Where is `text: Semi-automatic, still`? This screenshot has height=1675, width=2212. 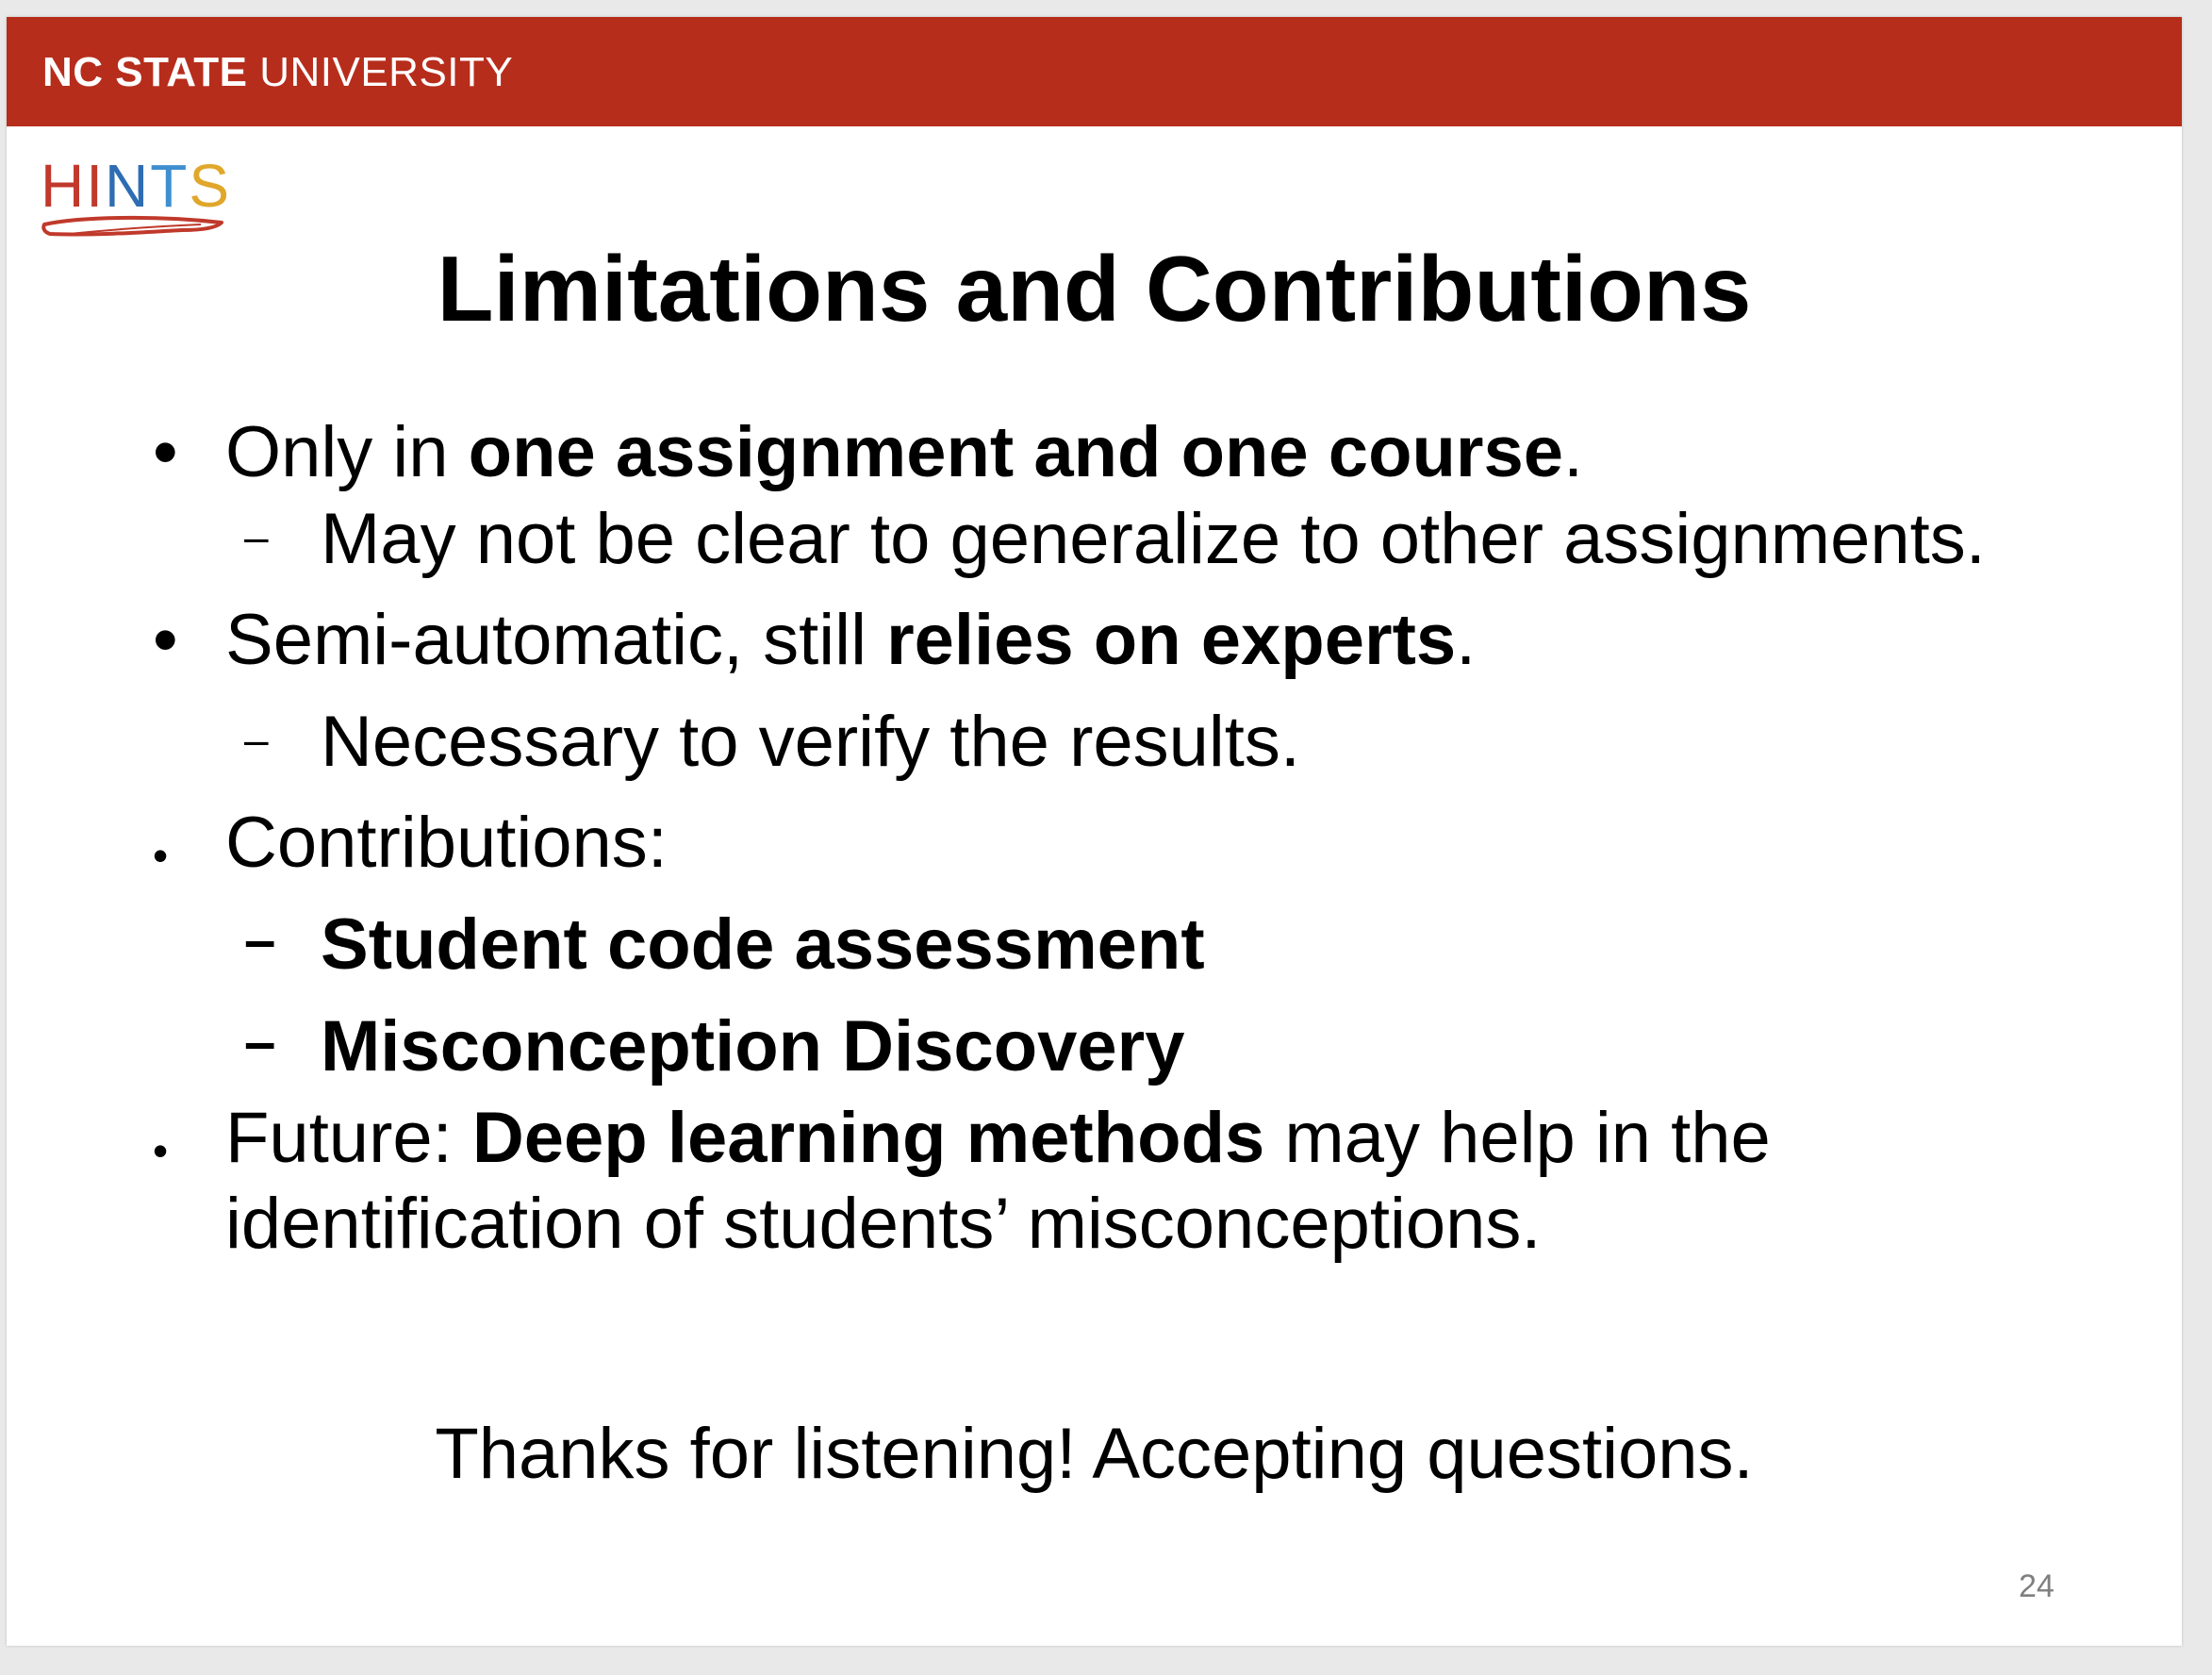 text: Semi-automatic, still is located at coordinates (556, 640).